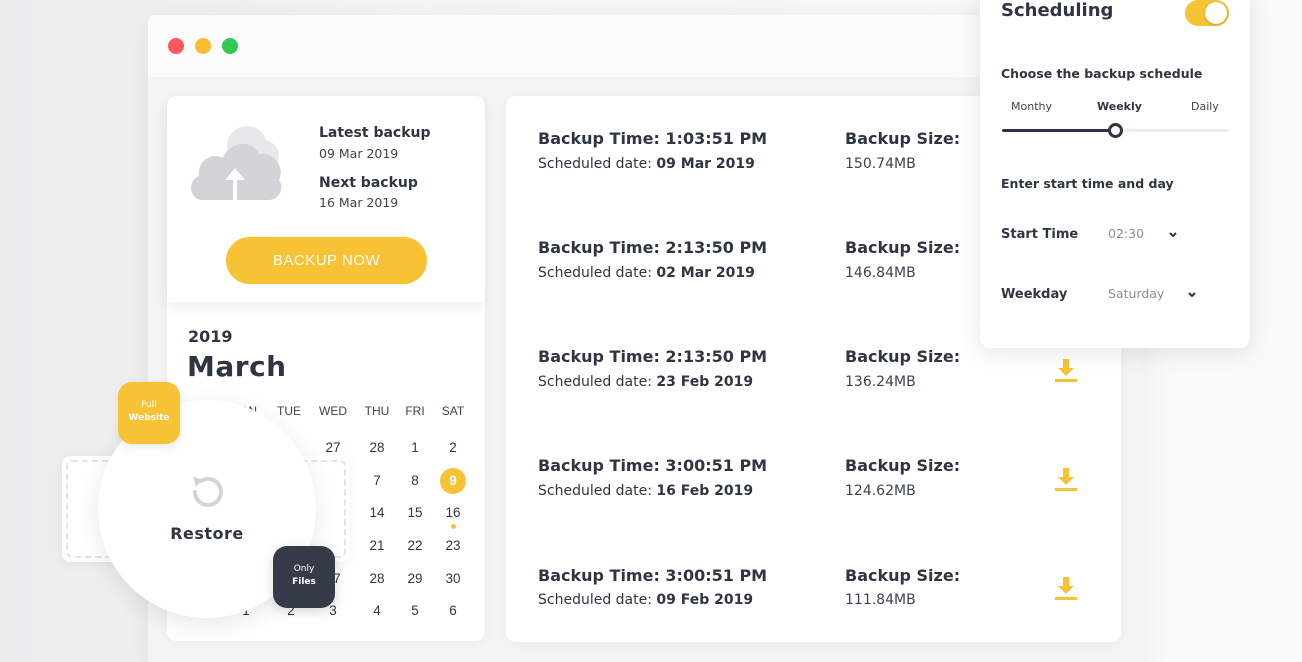  I want to click on backup-now-button: BACKUP NOW, so click(326, 260).